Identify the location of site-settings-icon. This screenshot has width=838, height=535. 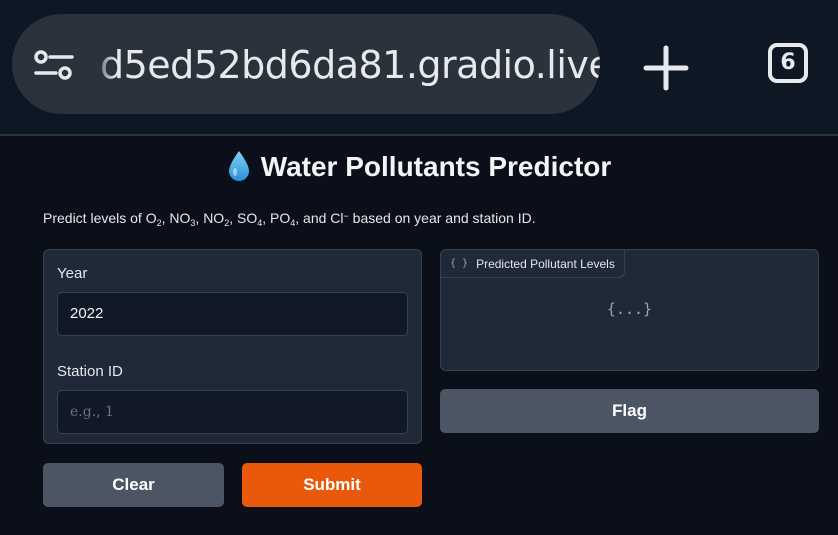
(54, 65).